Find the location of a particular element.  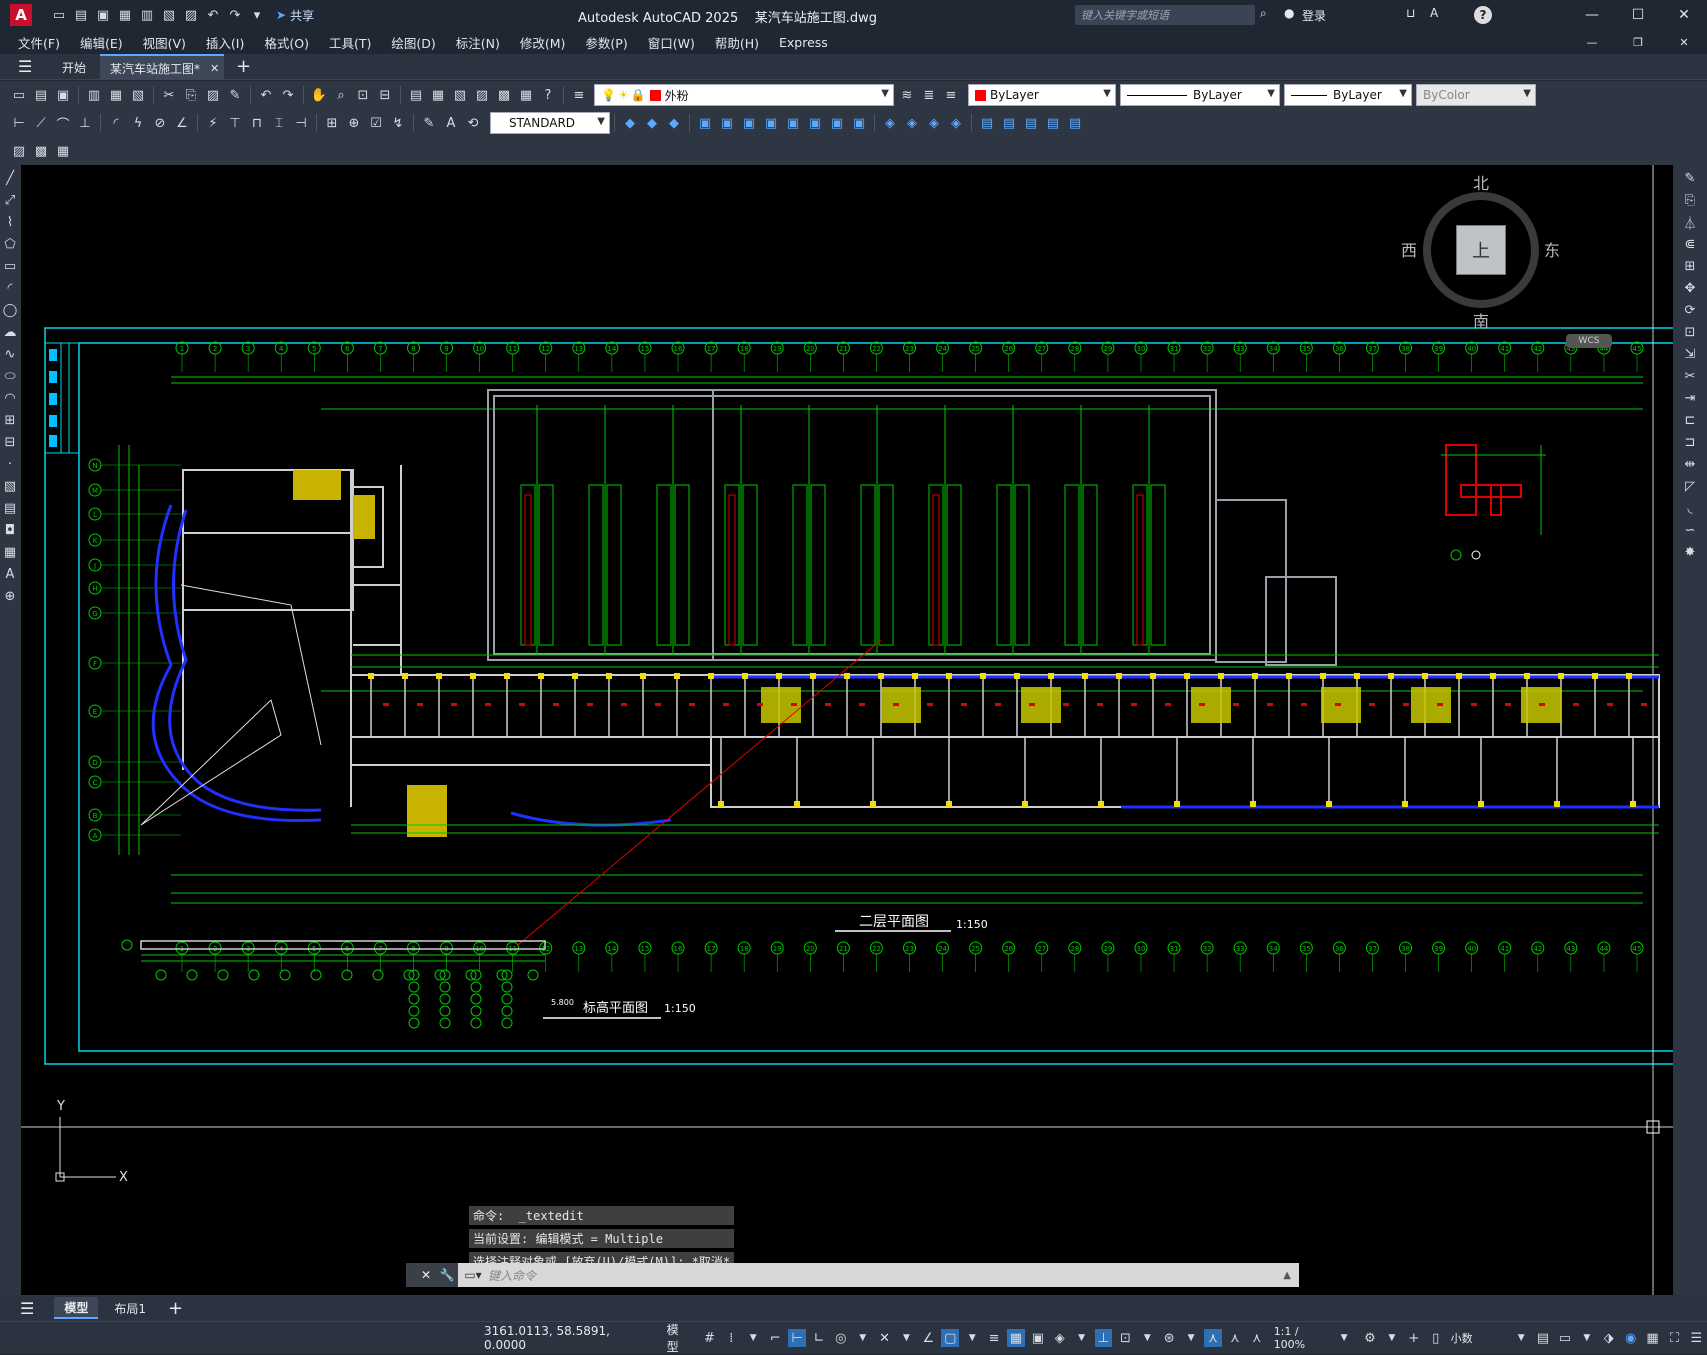

blue-tool-4-icon: ▣ is located at coordinates (705, 123).